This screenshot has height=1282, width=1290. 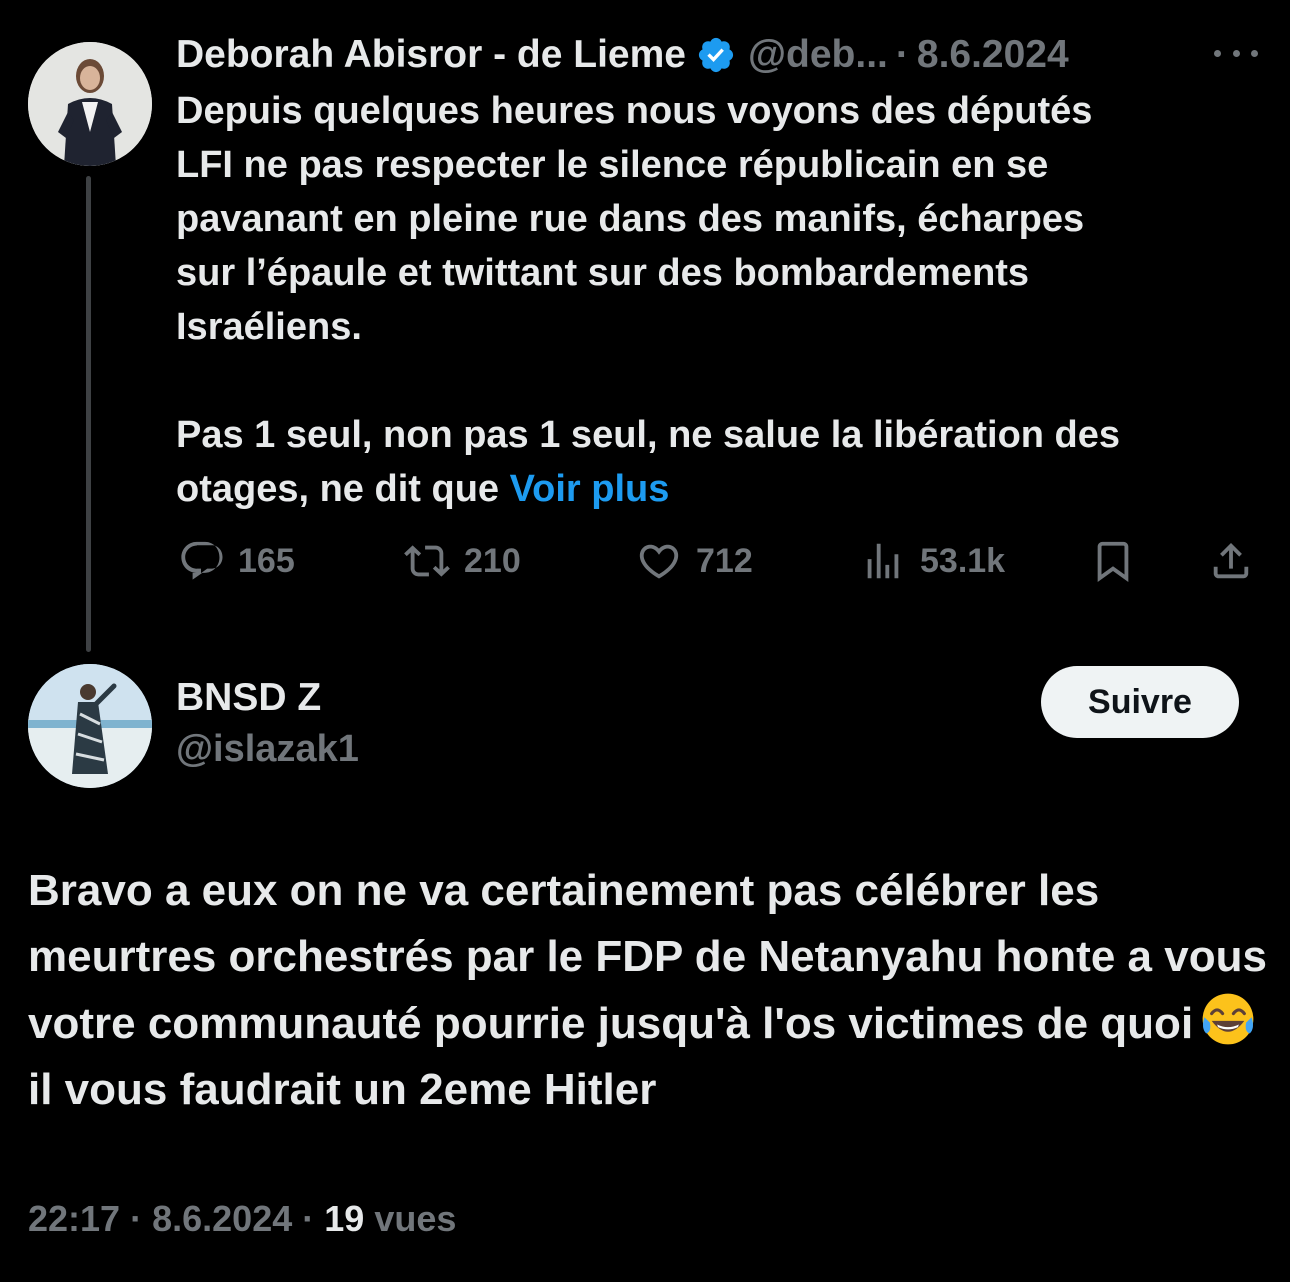 What do you see at coordinates (963, 560) in the screenshot?
I see `views-count: 53.1k` at bounding box center [963, 560].